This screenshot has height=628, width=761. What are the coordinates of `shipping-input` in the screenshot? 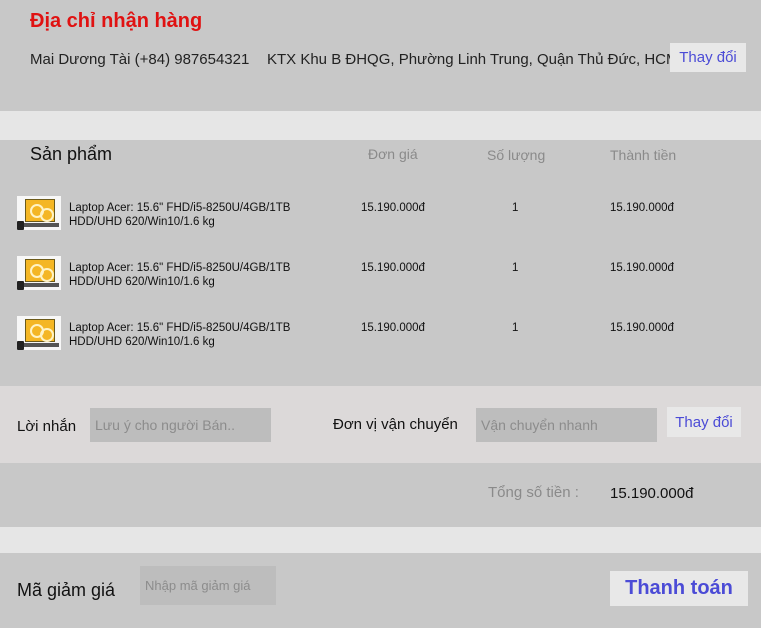 It's located at (566, 425).